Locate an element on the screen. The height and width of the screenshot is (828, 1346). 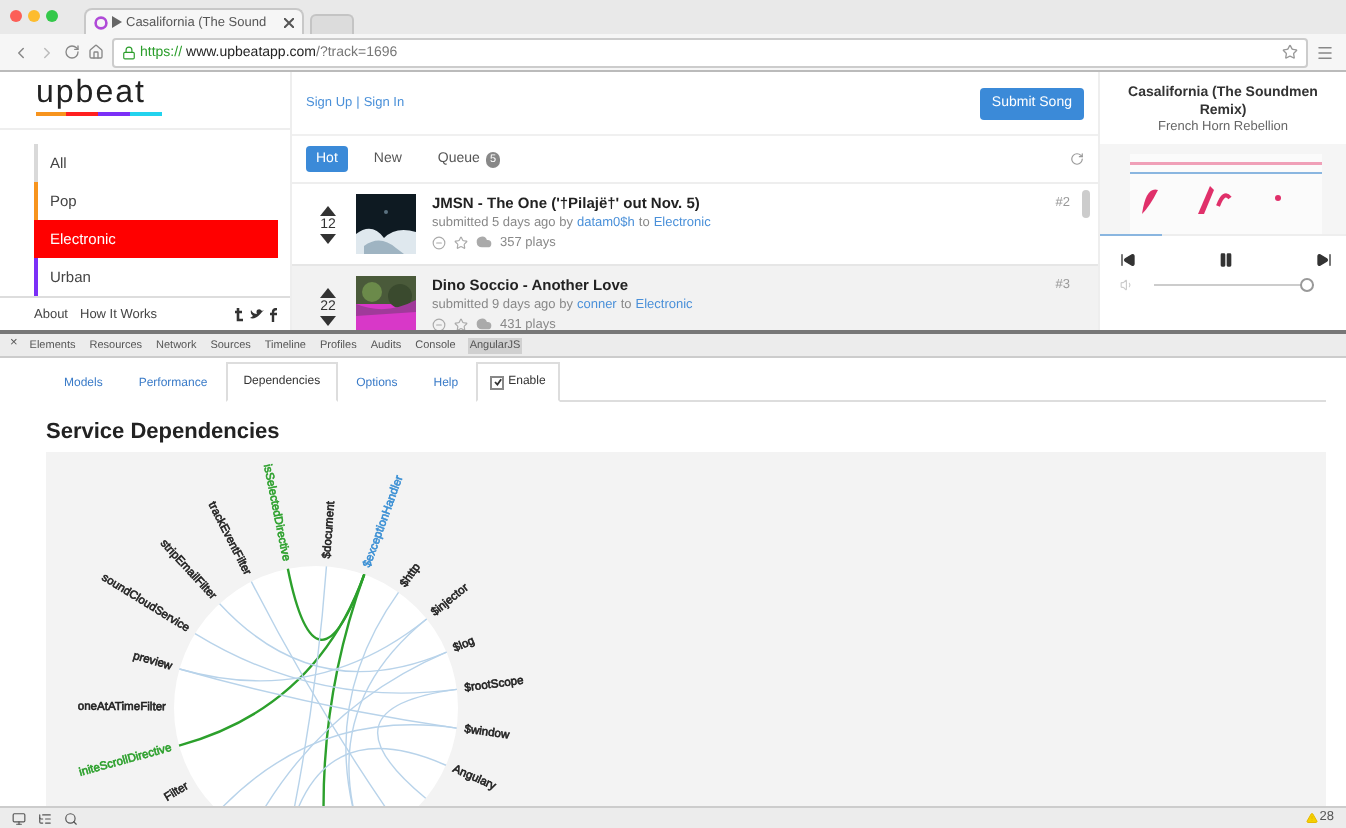
scrollbar is located at coordinates (1086, 204).